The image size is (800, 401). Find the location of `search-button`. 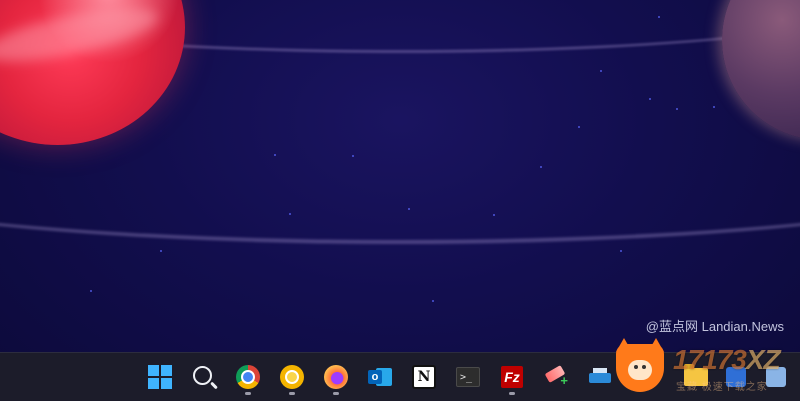

search-button is located at coordinates (204, 377).